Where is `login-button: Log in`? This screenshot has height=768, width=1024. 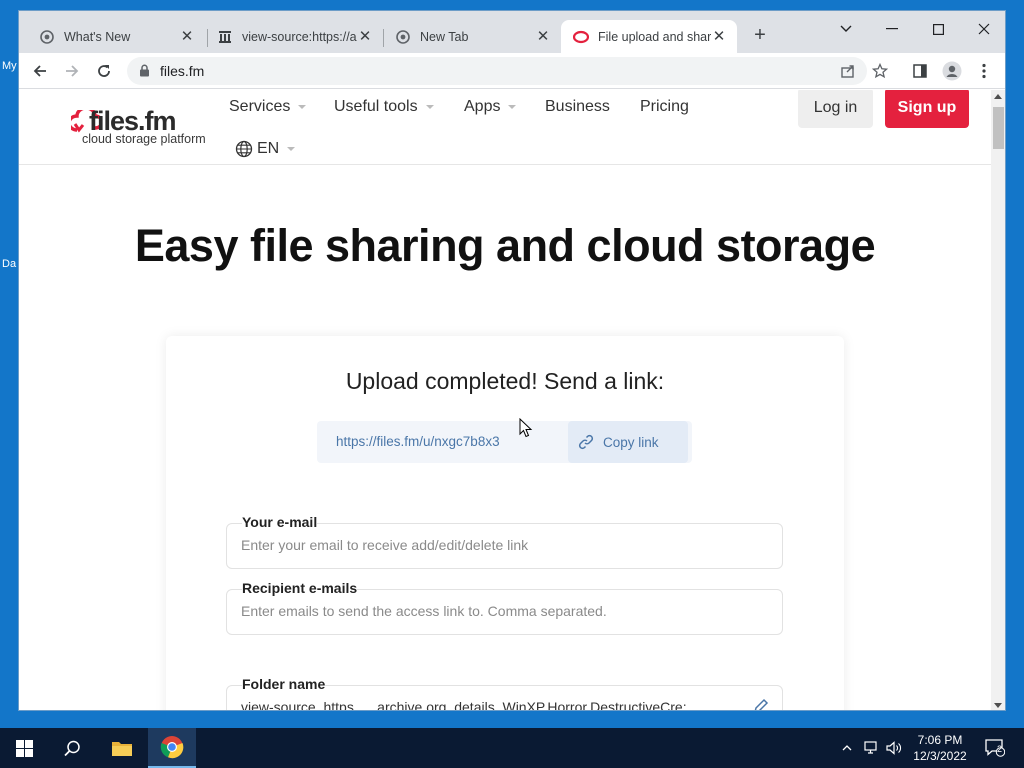 login-button: Log in is located at coordinates (835, 109).